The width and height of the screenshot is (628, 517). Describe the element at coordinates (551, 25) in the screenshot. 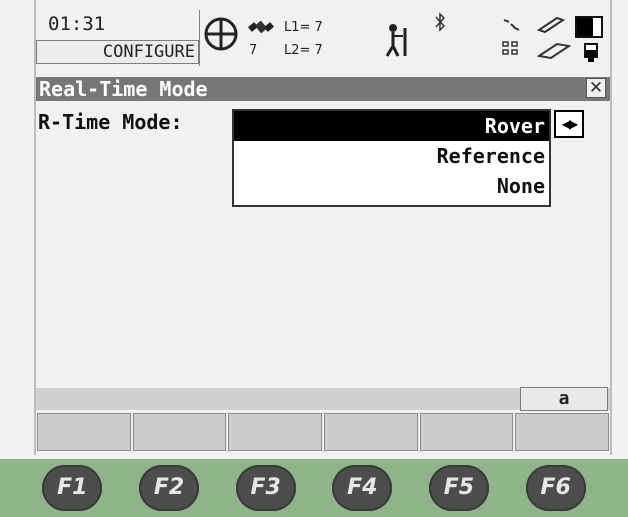

I see `pencil-icon` at that location.